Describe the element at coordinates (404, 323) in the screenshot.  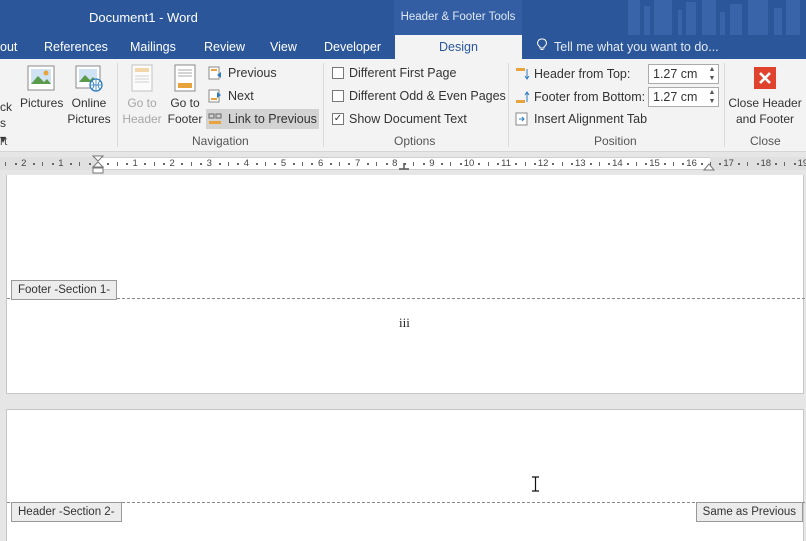
I see `footer-page-number: iii` at that location.